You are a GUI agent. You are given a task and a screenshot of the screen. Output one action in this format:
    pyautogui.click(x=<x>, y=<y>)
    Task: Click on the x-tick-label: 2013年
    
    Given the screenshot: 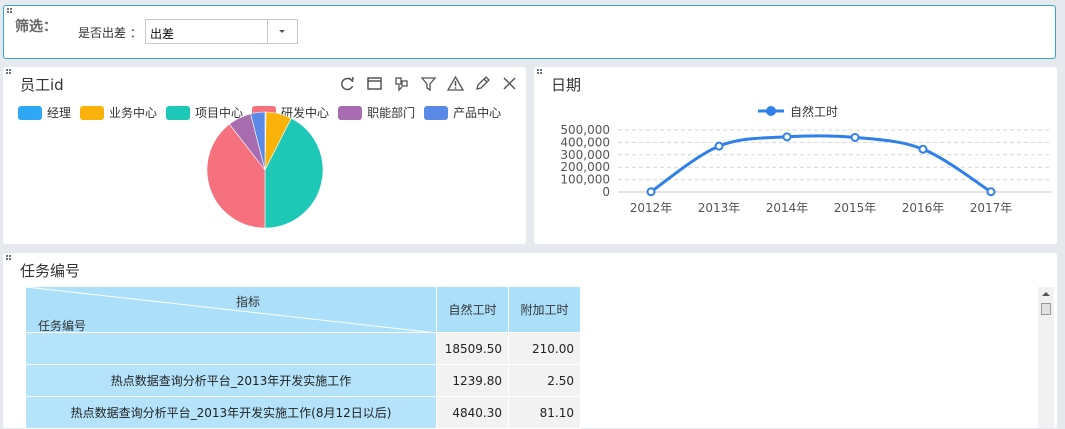 What is the action you would take?
    pyautogui.click(x=719, y=208)
    